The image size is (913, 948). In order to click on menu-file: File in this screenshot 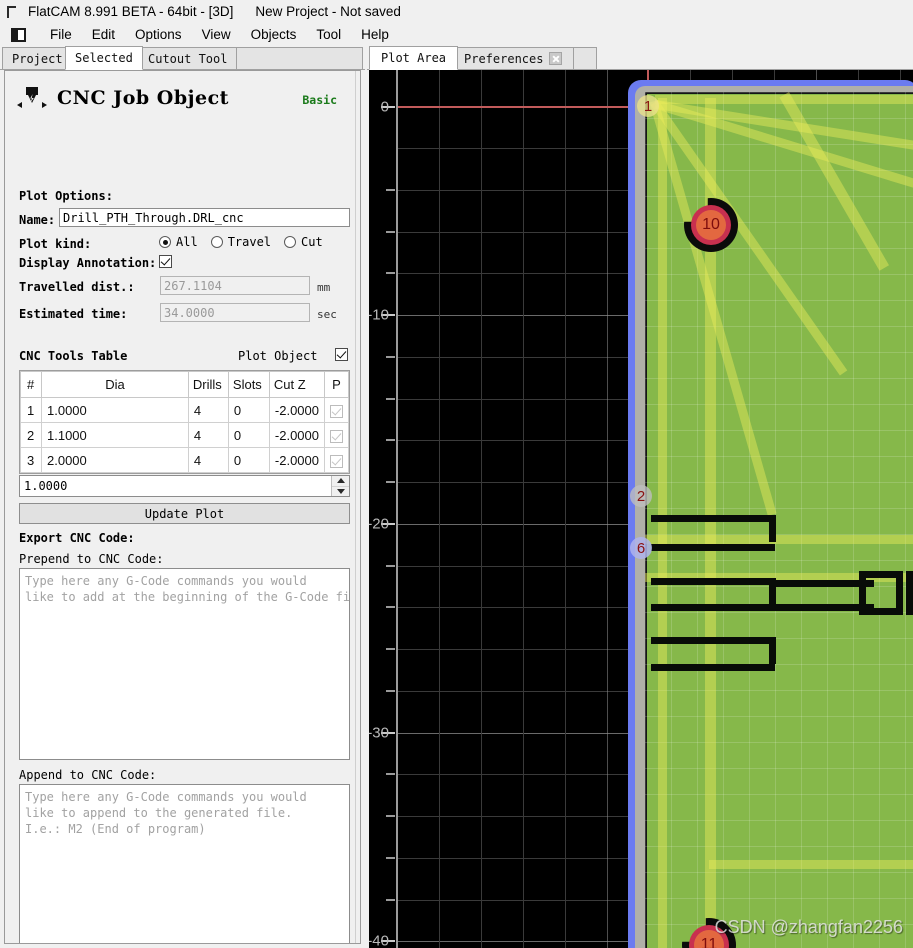, I will do `click(61, 34)`.